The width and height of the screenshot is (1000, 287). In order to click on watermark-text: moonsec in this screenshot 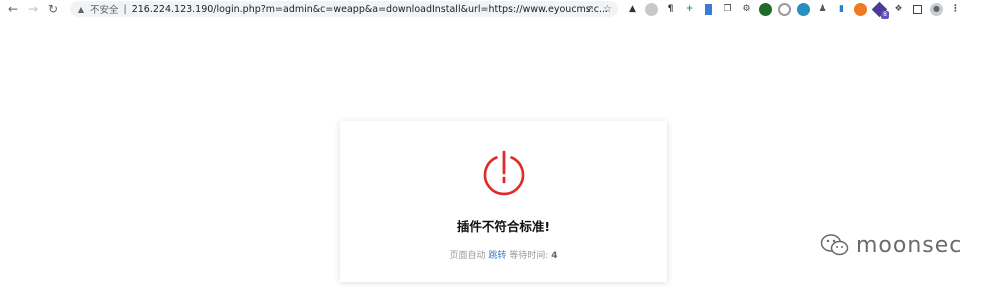, I will do `click(909, 245)`.